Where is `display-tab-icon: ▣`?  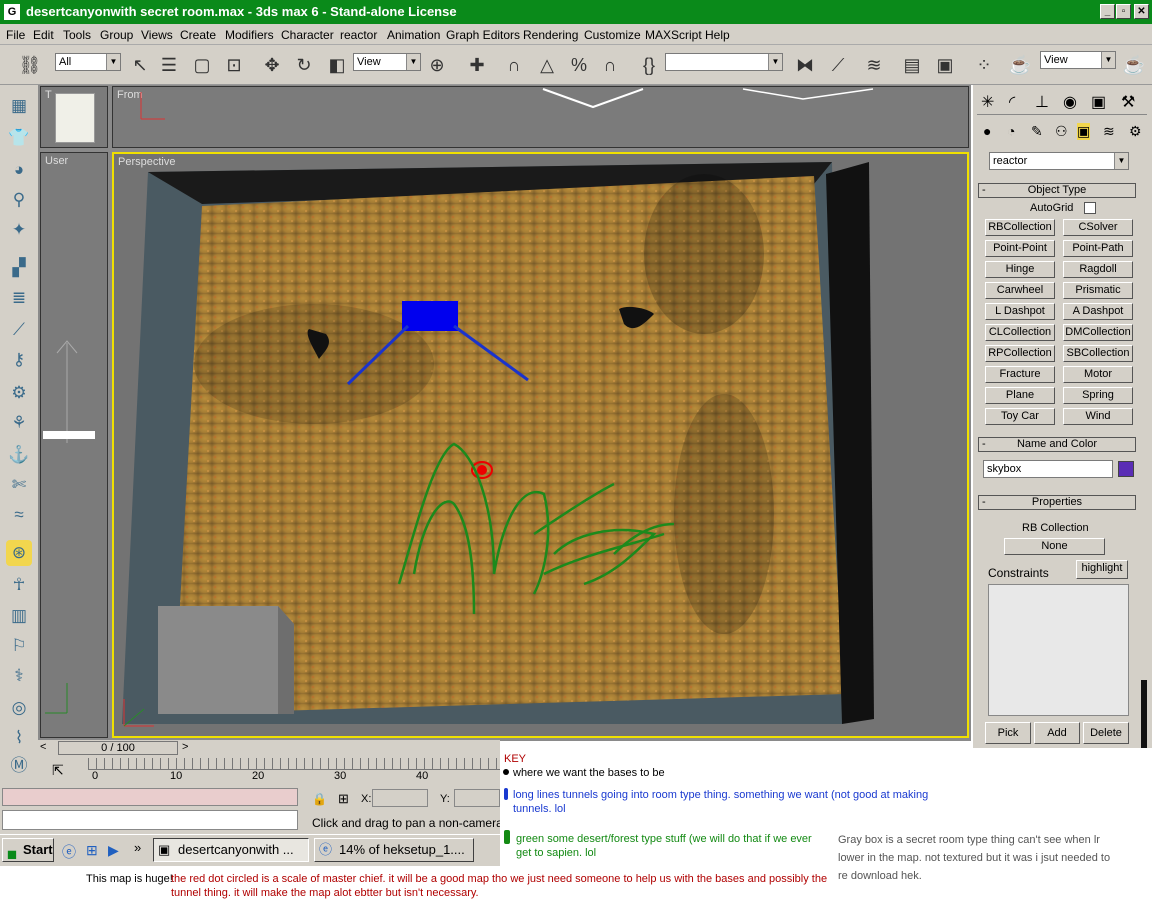
display-tab-icon: ▣ is located at coordinates (1098, 102).